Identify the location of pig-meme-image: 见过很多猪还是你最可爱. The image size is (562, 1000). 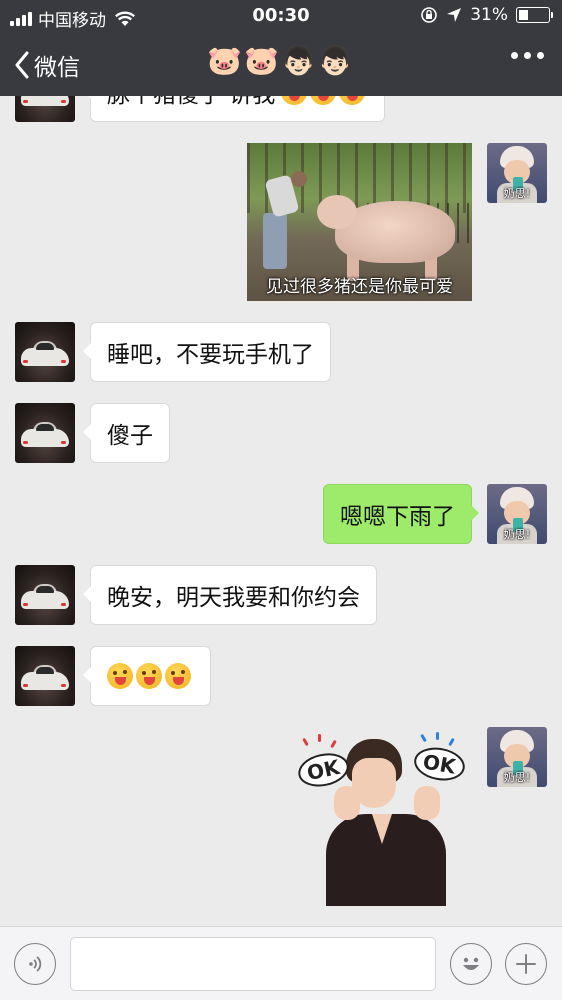
(359, 222).